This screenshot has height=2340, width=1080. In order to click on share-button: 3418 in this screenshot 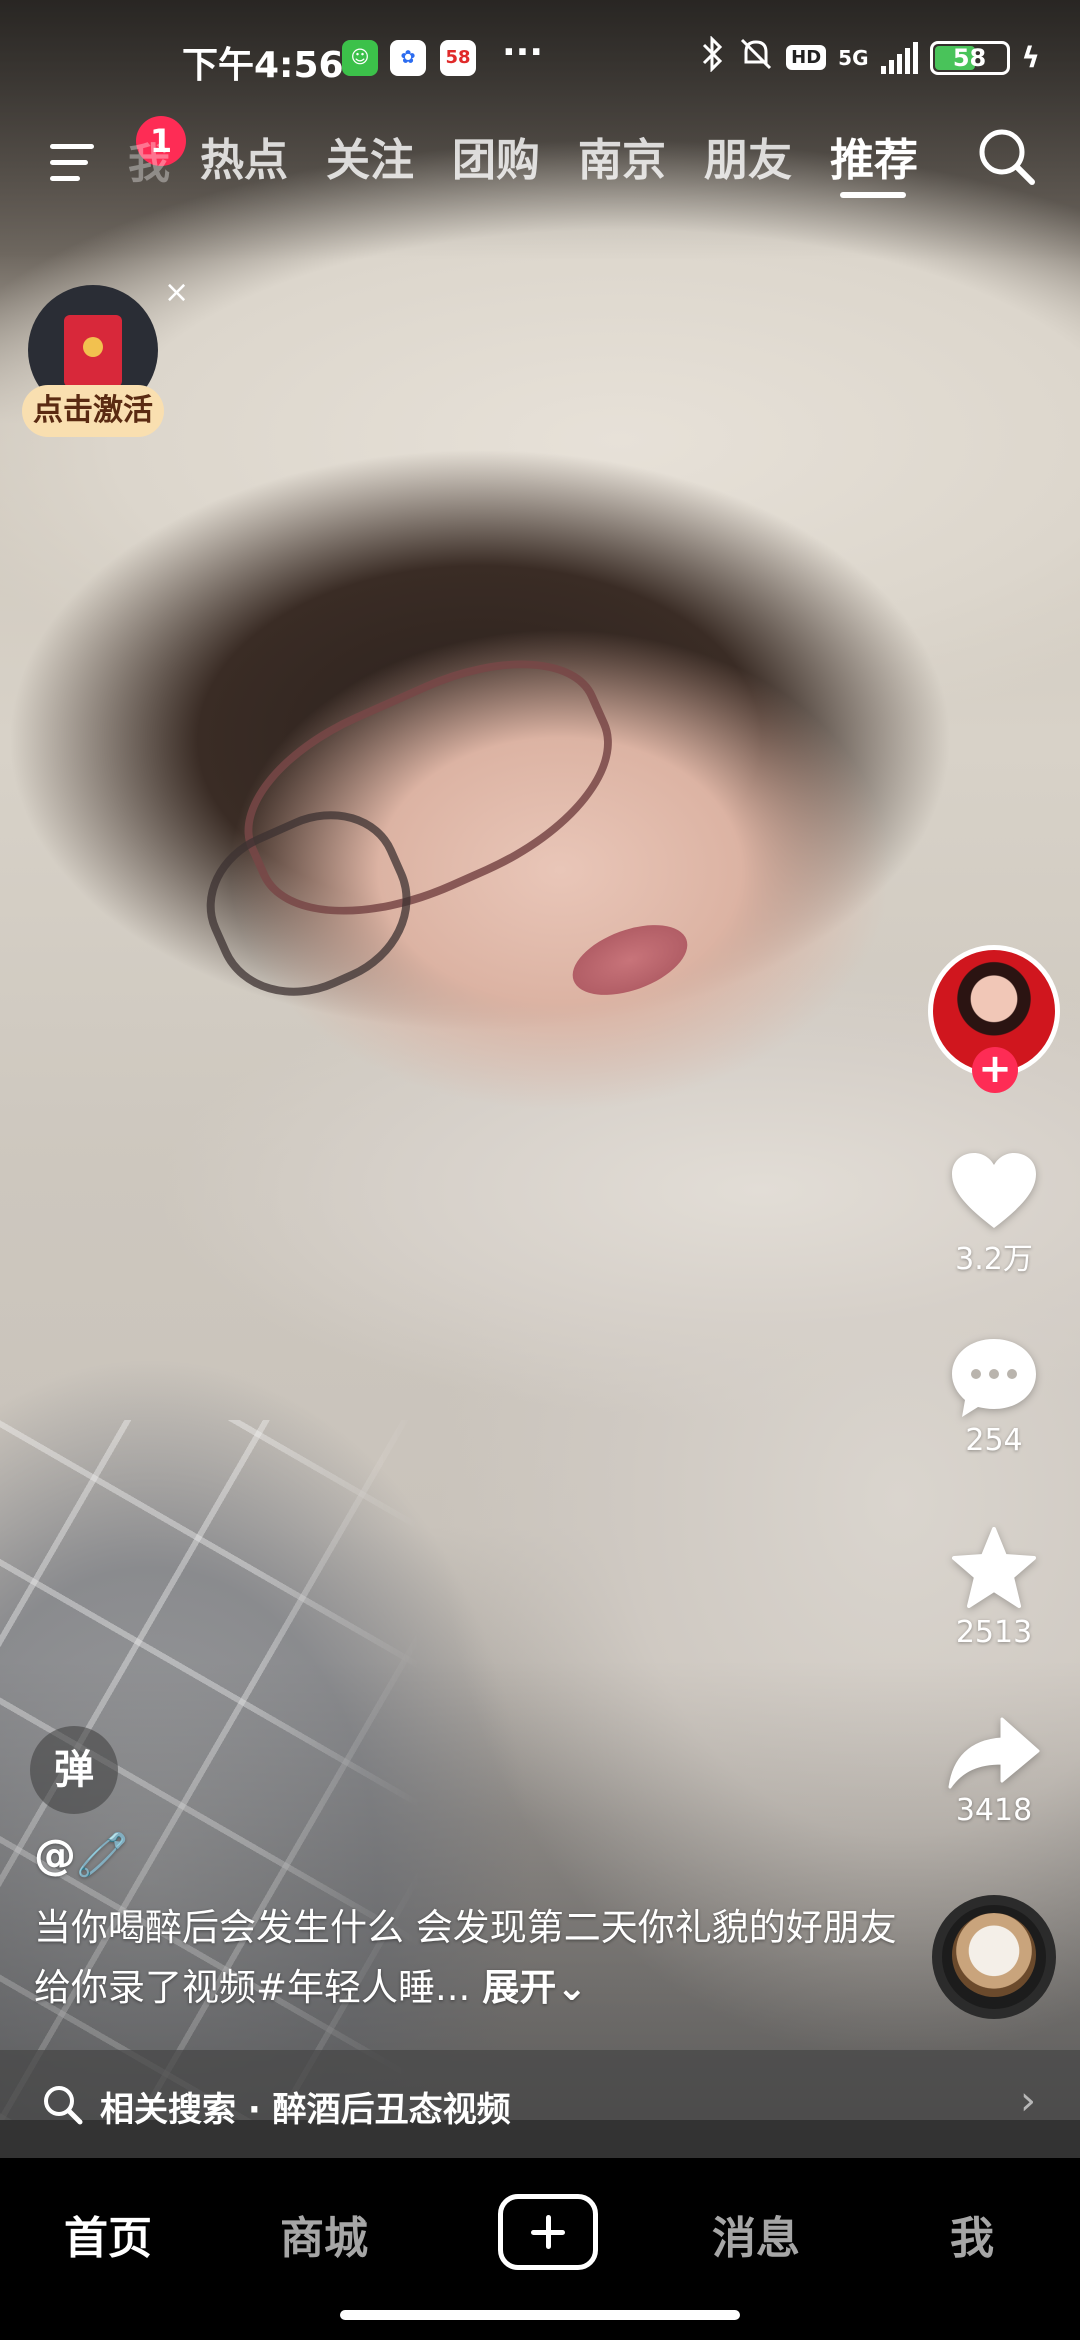, I will do `click(994, 1771)`.